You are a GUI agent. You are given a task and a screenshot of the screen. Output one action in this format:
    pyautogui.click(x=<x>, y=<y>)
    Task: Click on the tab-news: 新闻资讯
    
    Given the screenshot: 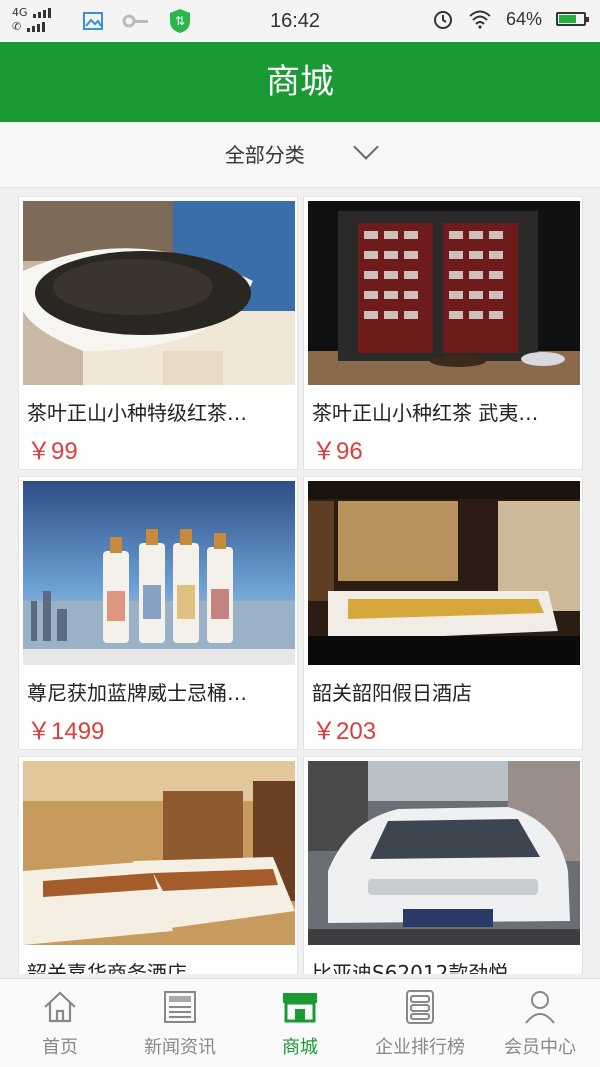 What is the action you would take?
    pyautogui.click(x=180, y=1023)
    